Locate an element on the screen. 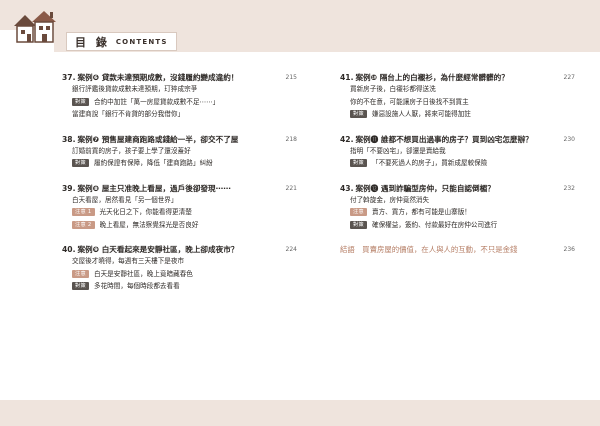 The height and width of the screenshot is (426, 600). toc-entry-title: 40. 案例❾ 白天看起來是安靜社區，晚上卻成夜市？ 224 is located at coordinates (179, 249).